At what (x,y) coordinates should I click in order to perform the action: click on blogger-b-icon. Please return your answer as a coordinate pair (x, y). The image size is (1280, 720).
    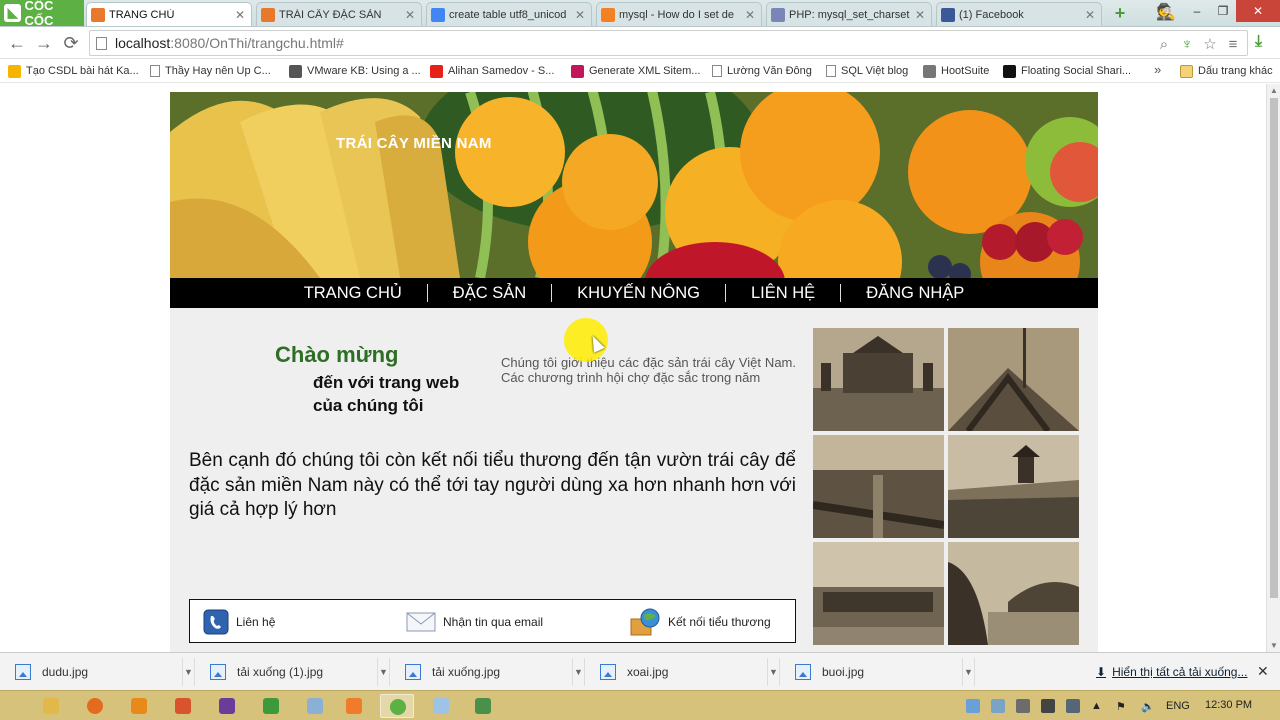
    Looking at the image, I should click on (1009, 71).